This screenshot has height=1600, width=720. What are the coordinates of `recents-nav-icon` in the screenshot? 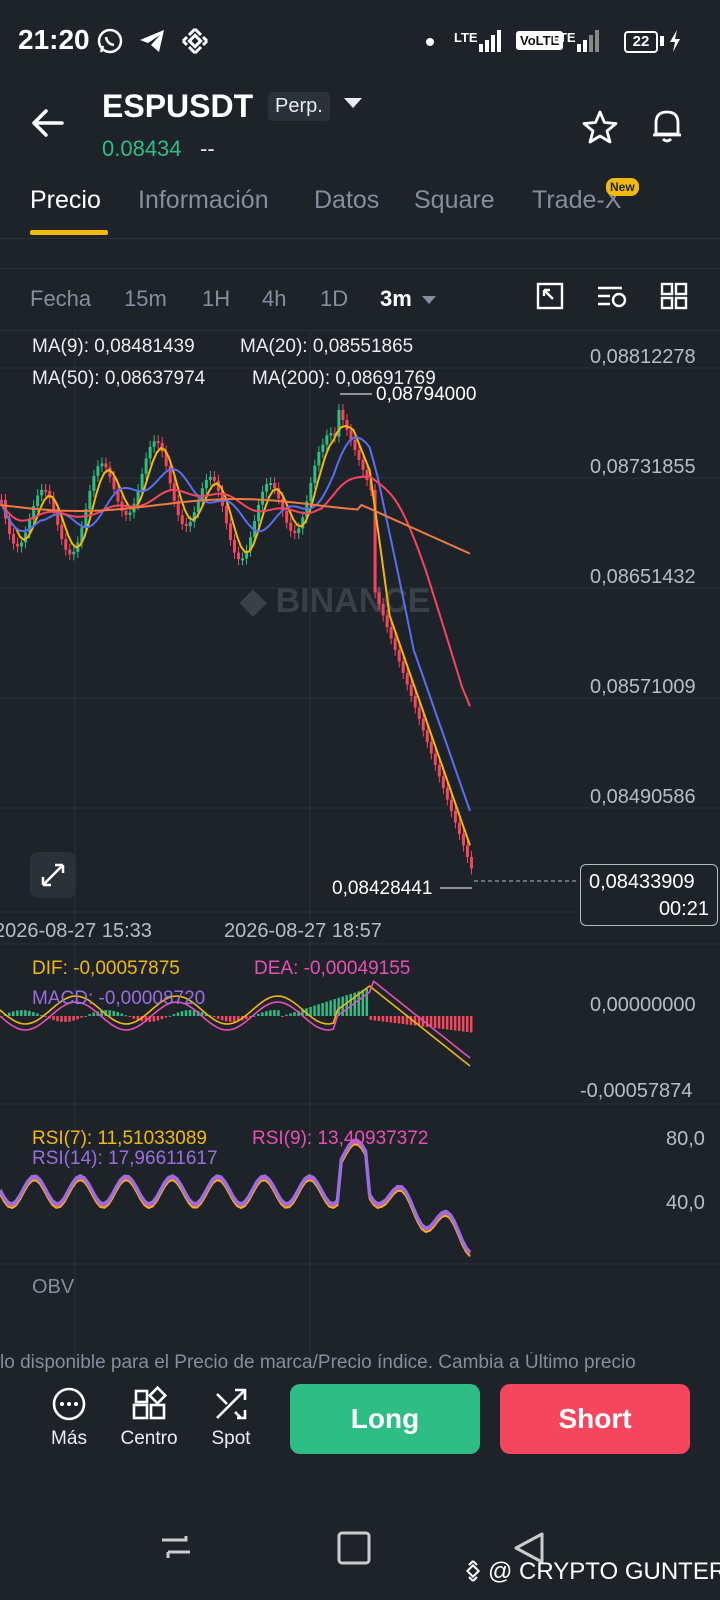 It's located at (176, 1545).